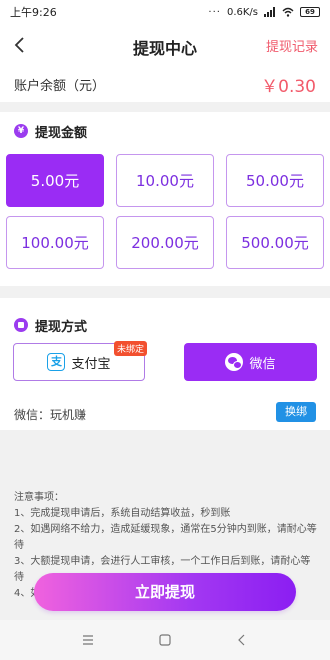  I want to click on rebind-button: 换绑, so click(296, 412).